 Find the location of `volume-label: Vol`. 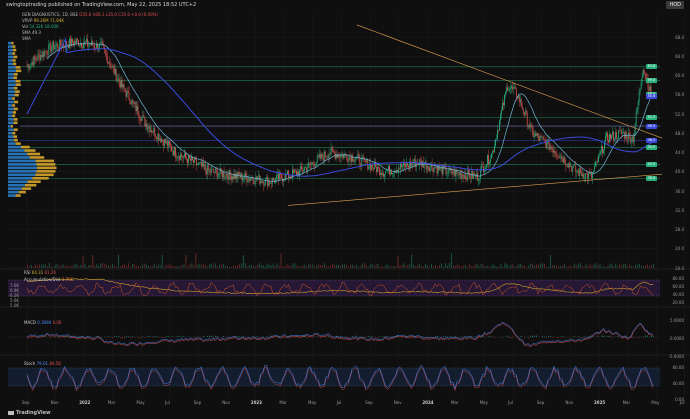

volume-label: Vol is located at coordinates (25, 26).